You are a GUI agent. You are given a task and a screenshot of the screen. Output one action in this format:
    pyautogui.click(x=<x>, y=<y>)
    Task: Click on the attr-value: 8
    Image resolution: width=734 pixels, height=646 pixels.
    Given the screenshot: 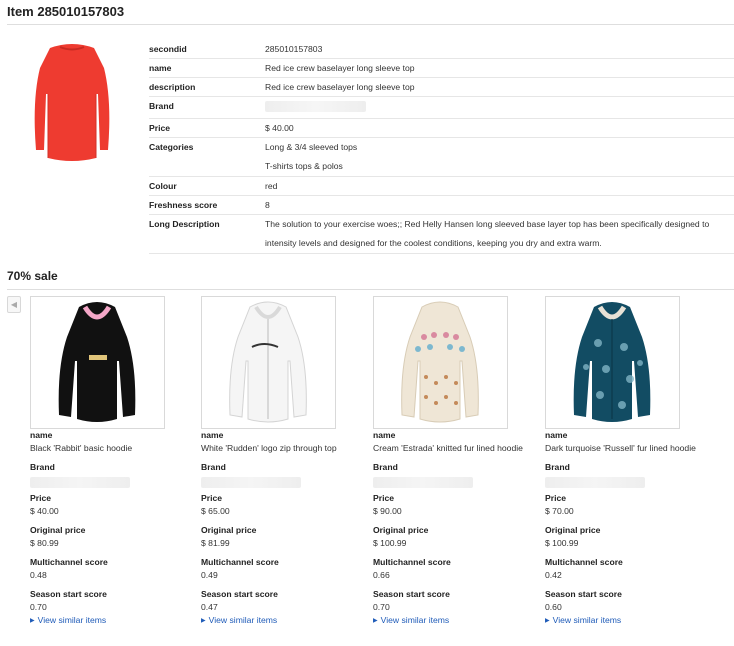 What is the action you would take?
    pyautogui.click(x=499, y=205)
    